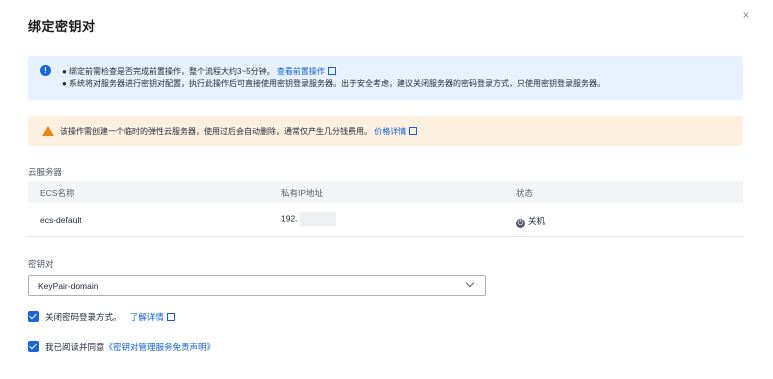  Describe the element at coordinates (317, 219) in the screenshot. I see `masked-ip-block` at that location.